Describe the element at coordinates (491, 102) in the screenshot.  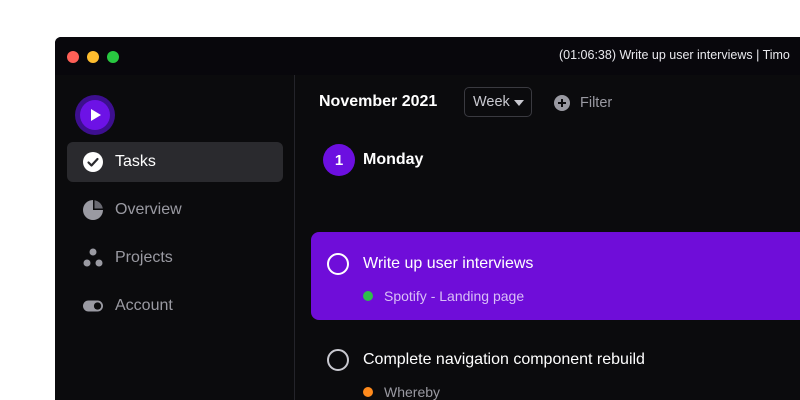
I see `view-select-value: Week` at that location.